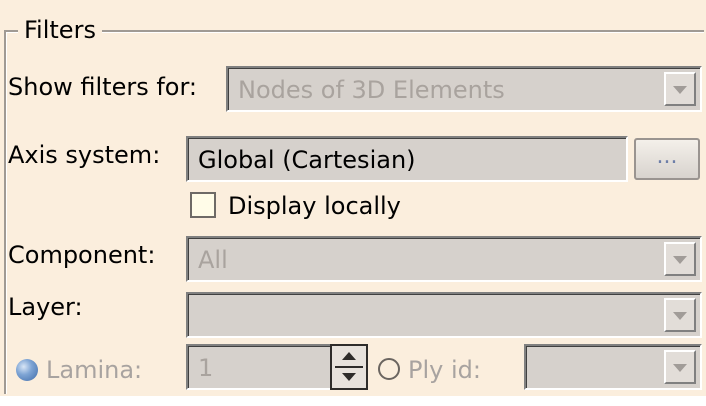 The height and width of the screenshot is (406, 706). Describe the element at coordinates (259, 367) in the screenshot. I see `lamina-input: 1` at that location.